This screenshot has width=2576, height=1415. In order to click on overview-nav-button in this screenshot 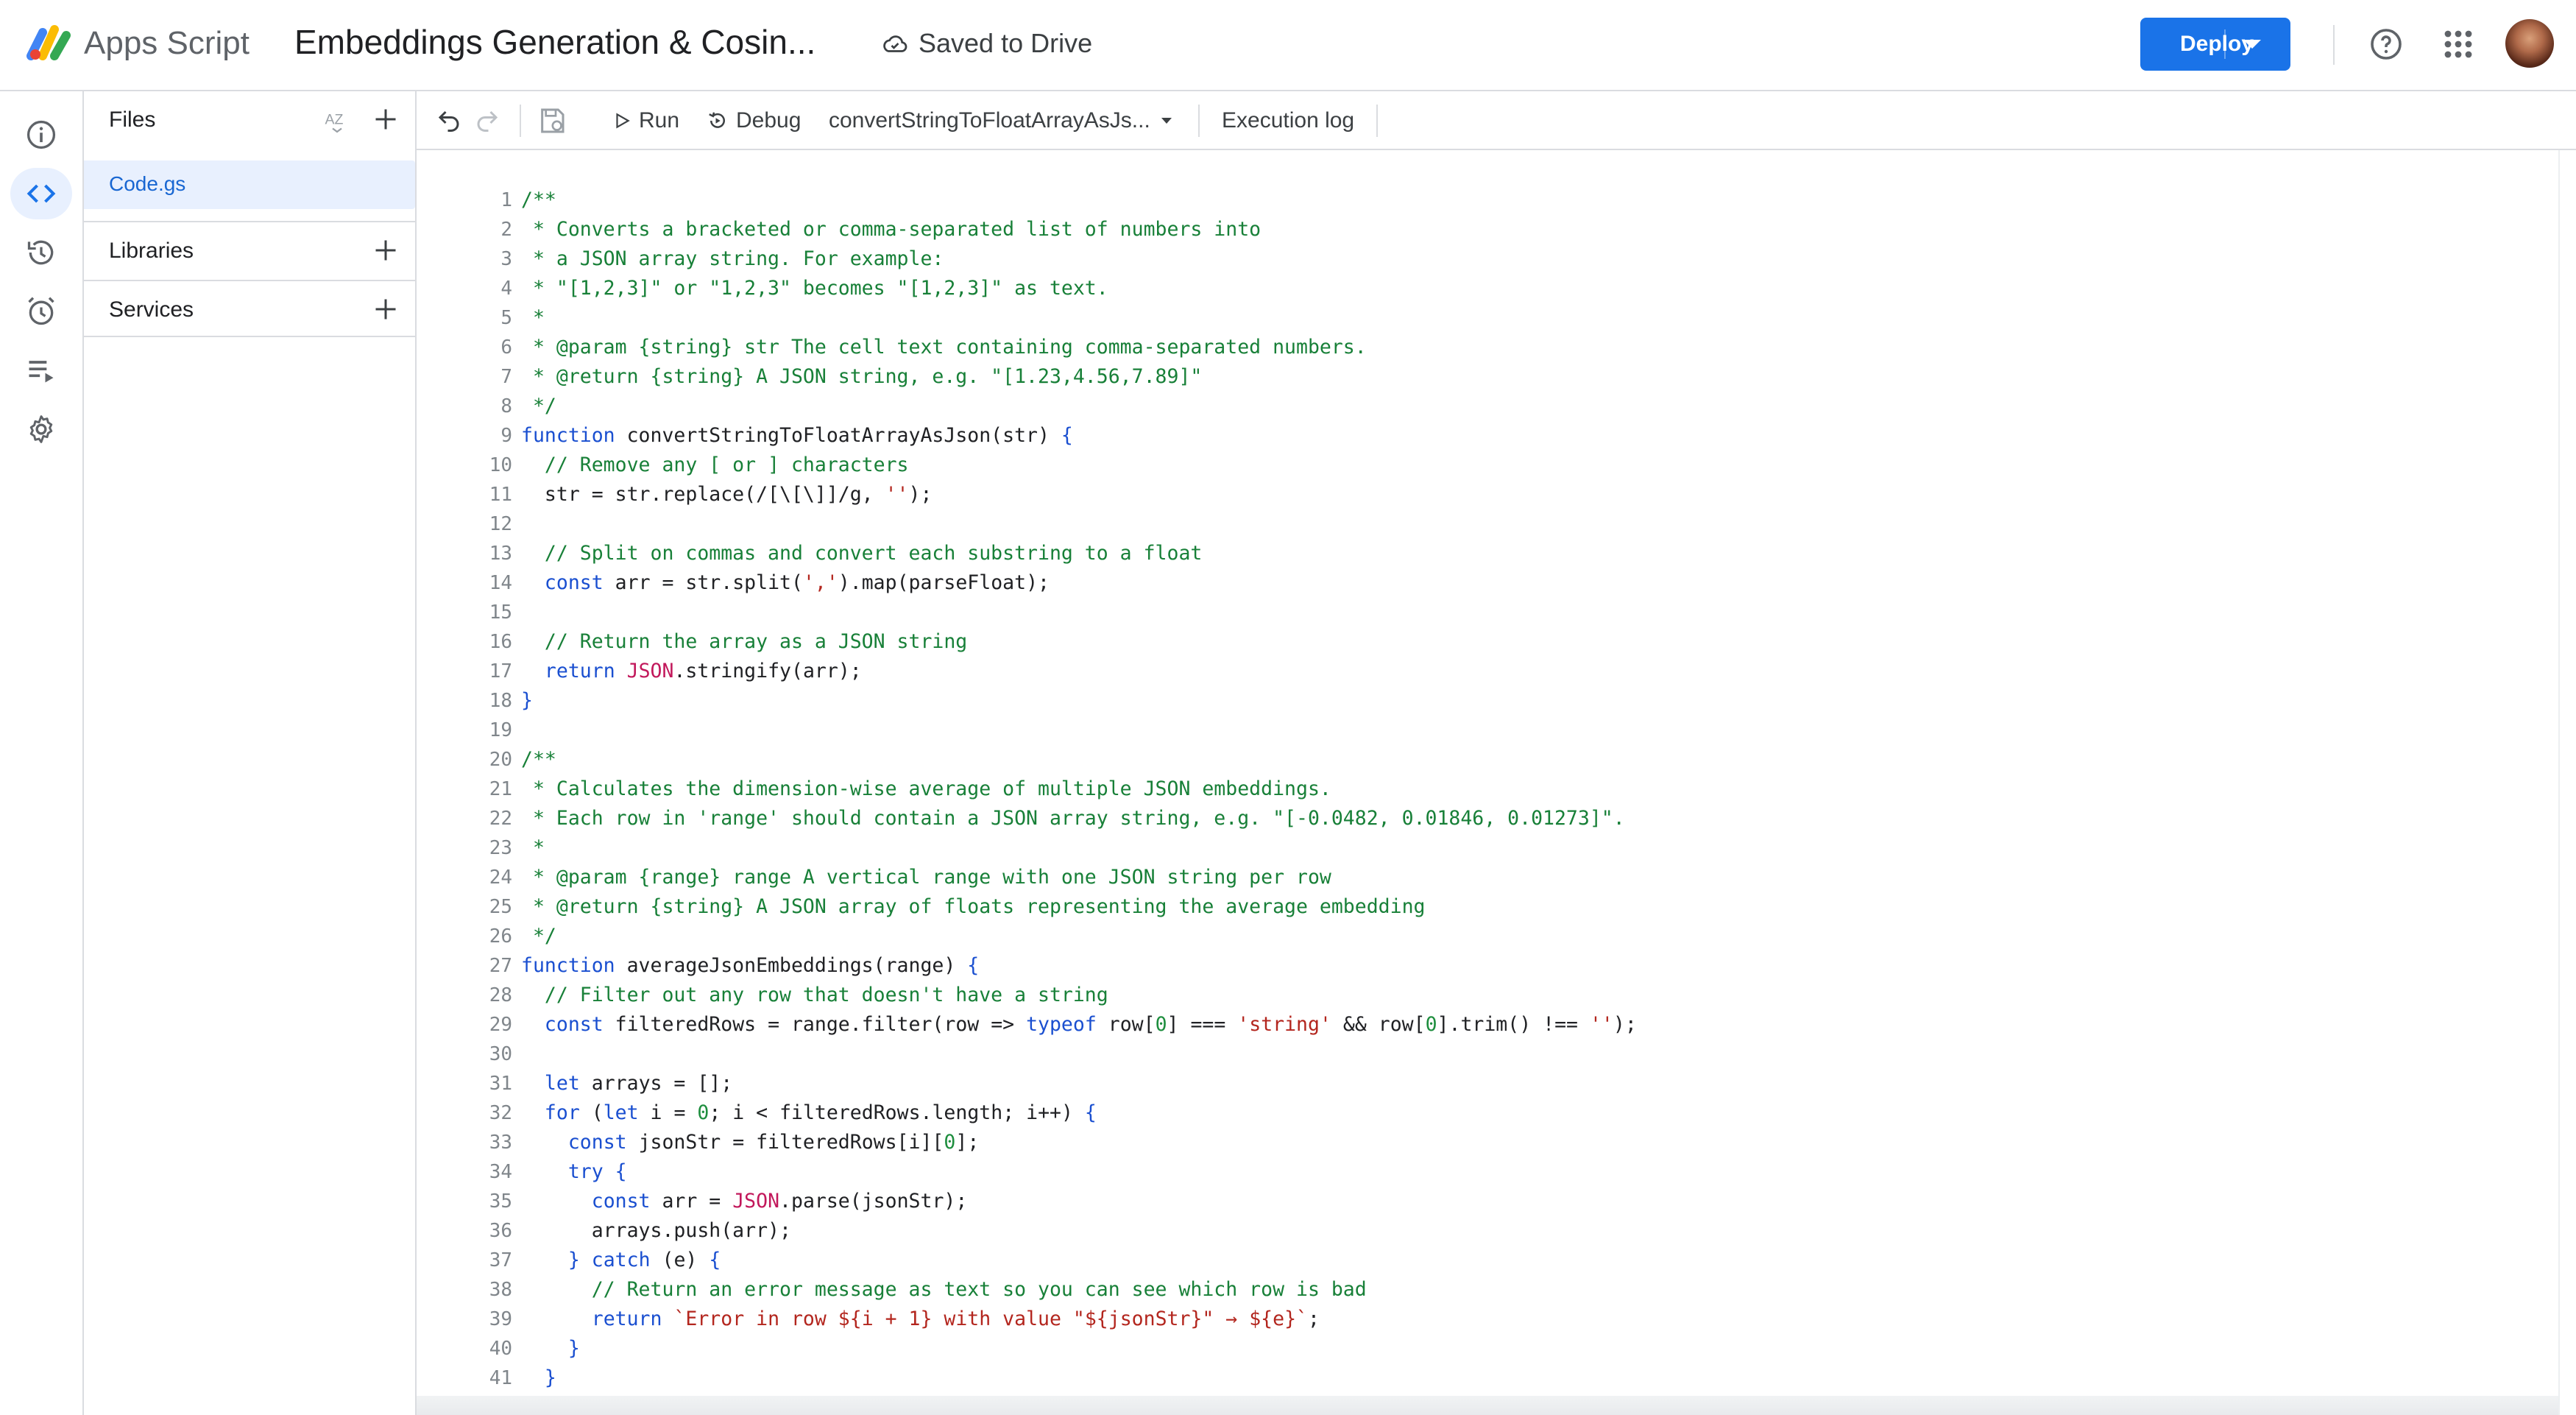, I will do `click(41, 134)`.